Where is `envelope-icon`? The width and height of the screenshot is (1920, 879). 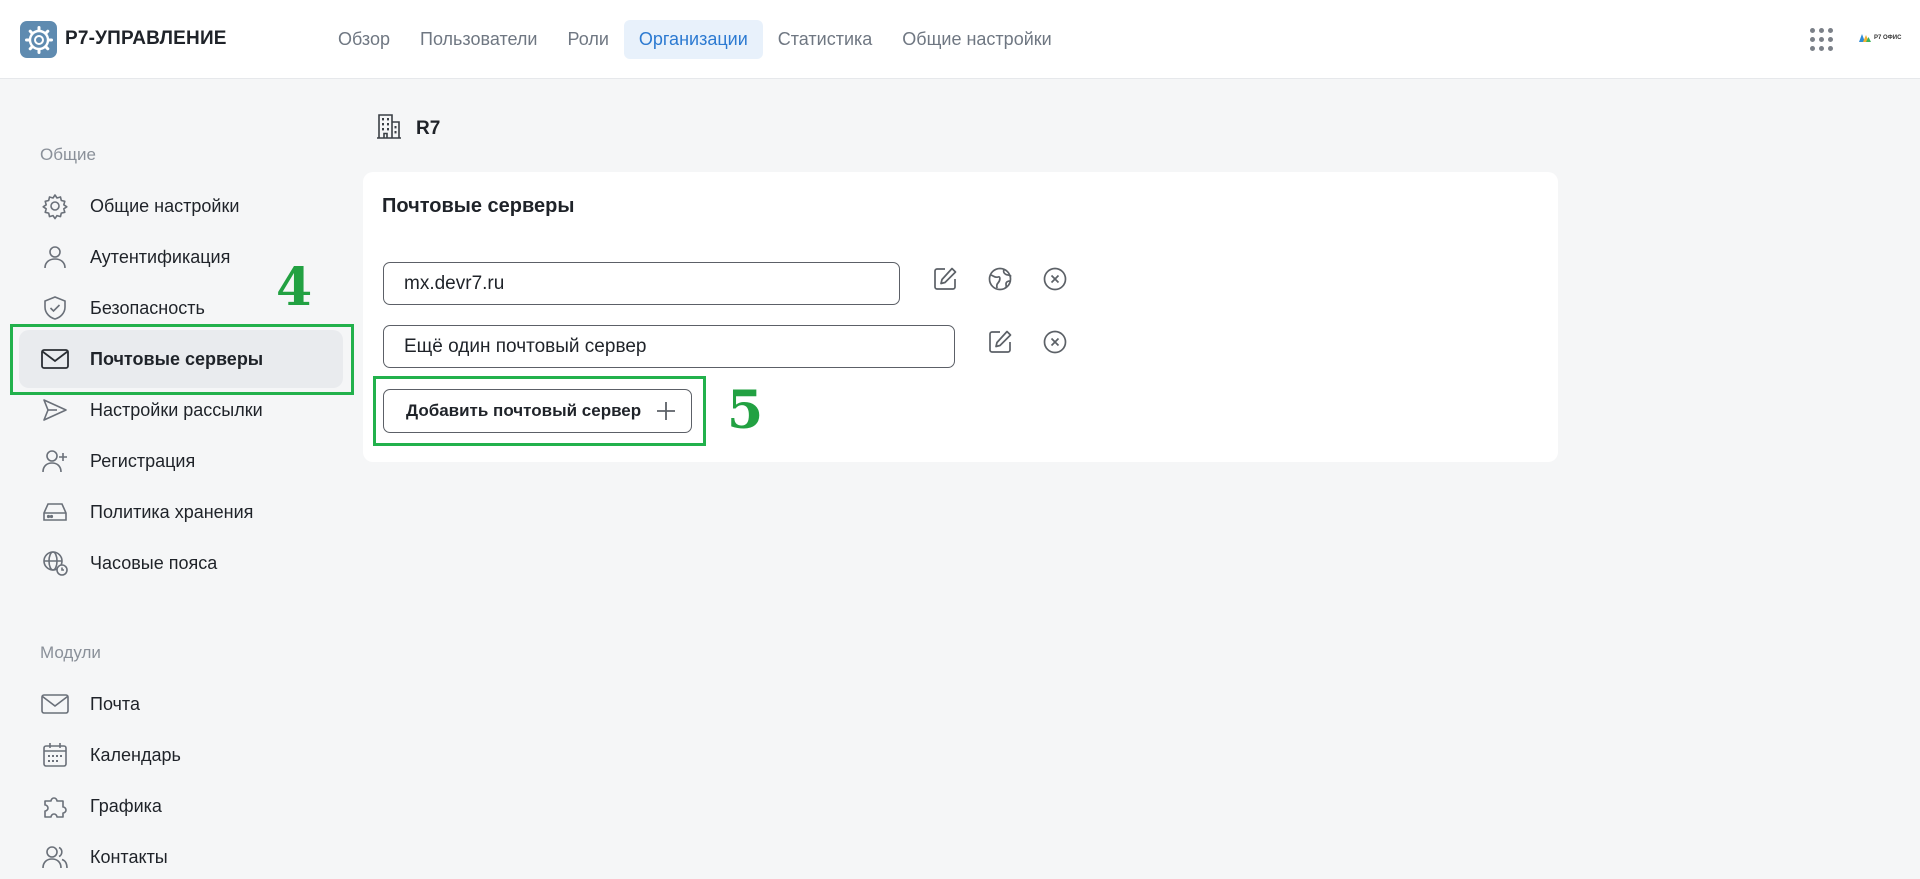 envelope-icon is located at coordinates (55, 704).